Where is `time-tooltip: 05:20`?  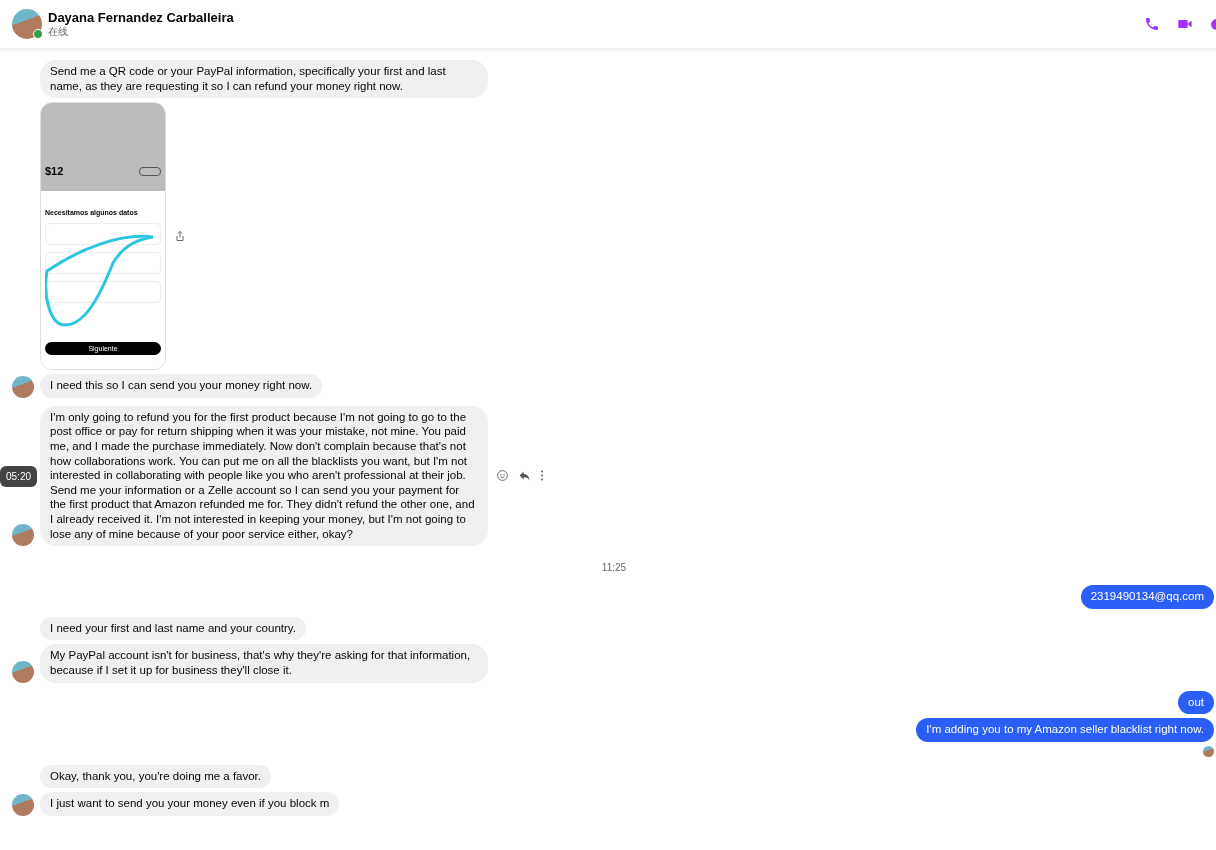
time-tooltip: 05:20 is located at coordinates (19, 476).